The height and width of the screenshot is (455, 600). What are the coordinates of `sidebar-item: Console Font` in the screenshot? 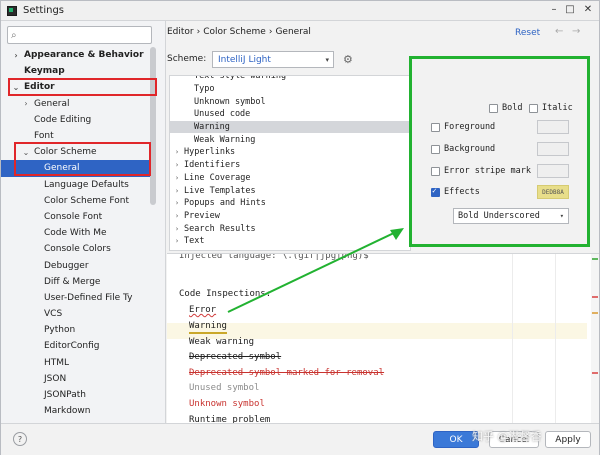 It's located at (78, 217).